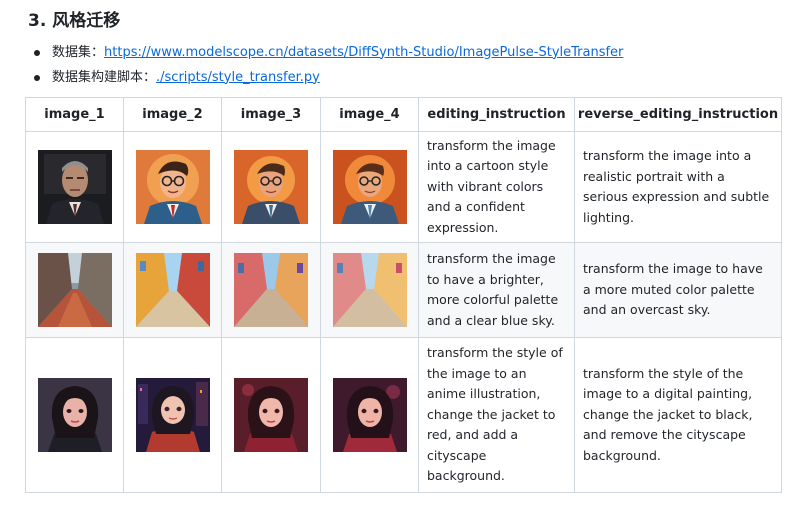  Describe the element at coordinates (496, 114) in the screenshot. I see `header-editing-instruction: editing_instruction` at that location.